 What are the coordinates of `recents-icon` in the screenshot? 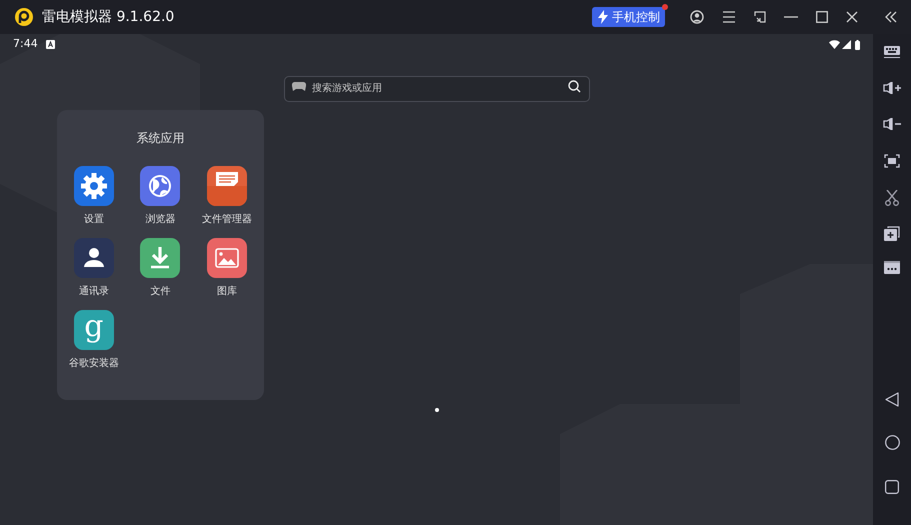 It's located at (892, 487).